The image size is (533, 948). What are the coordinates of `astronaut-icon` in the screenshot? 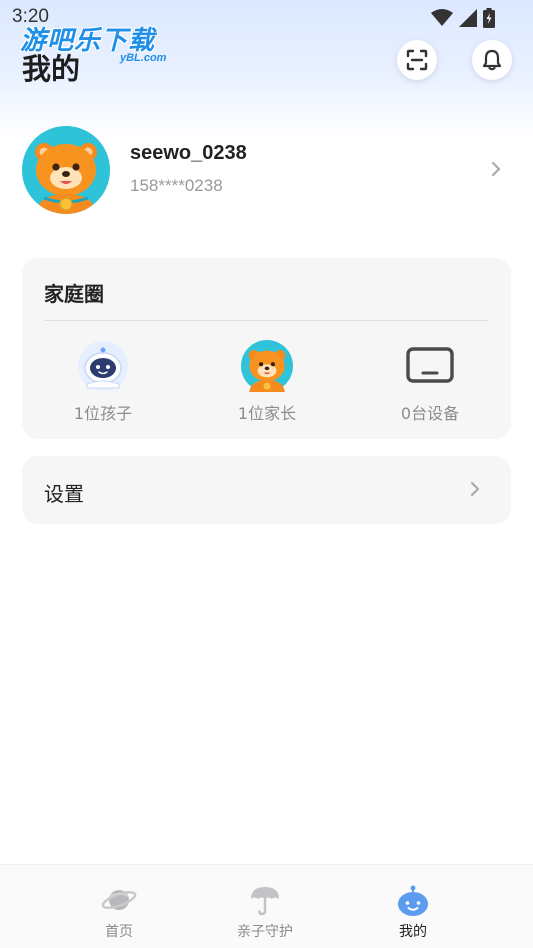 It's located at (103, 366).